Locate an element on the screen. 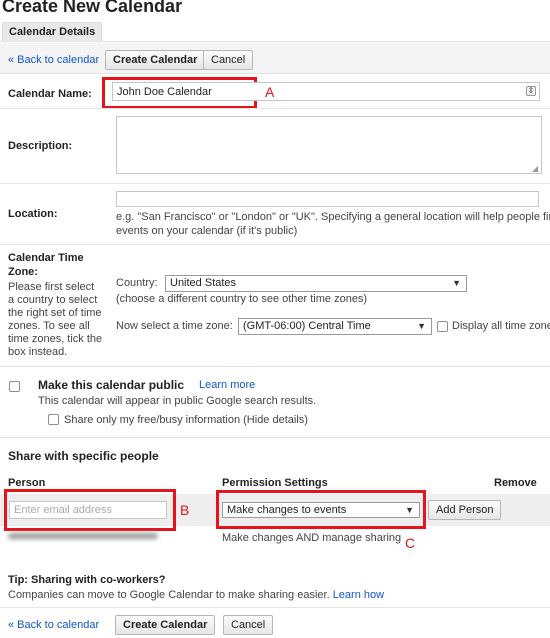 This screenshot has width=550, height=638. timezone-label-line2: Zone: is located at coordinates (23, 272).